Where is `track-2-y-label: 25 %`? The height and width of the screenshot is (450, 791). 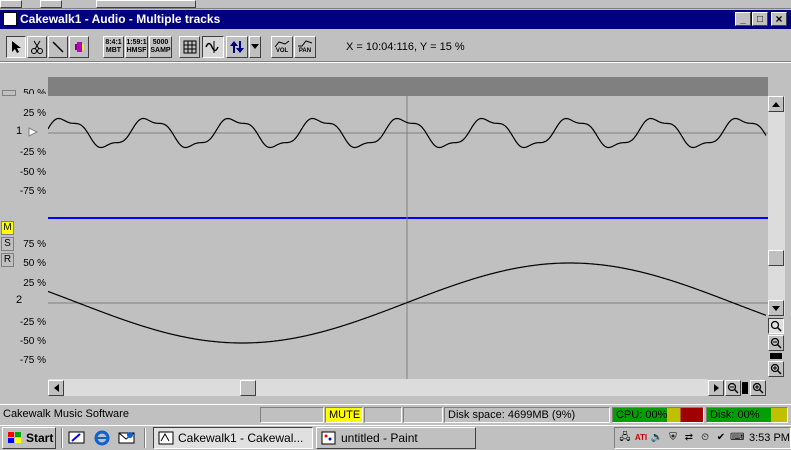 track-2-y-label: 25 % is located at coordinates (34, 283).